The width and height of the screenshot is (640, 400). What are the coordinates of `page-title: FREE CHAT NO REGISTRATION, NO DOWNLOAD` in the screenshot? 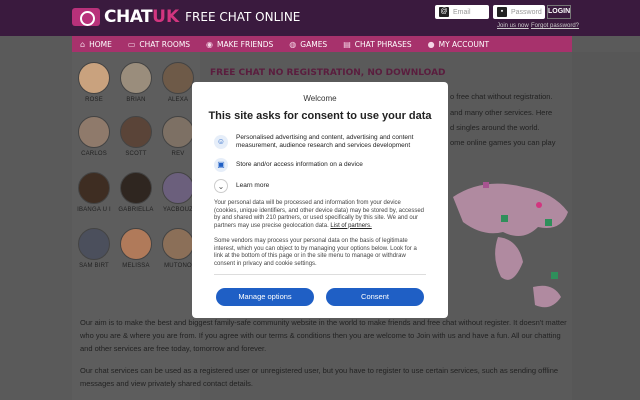 It's located at (328, 73).